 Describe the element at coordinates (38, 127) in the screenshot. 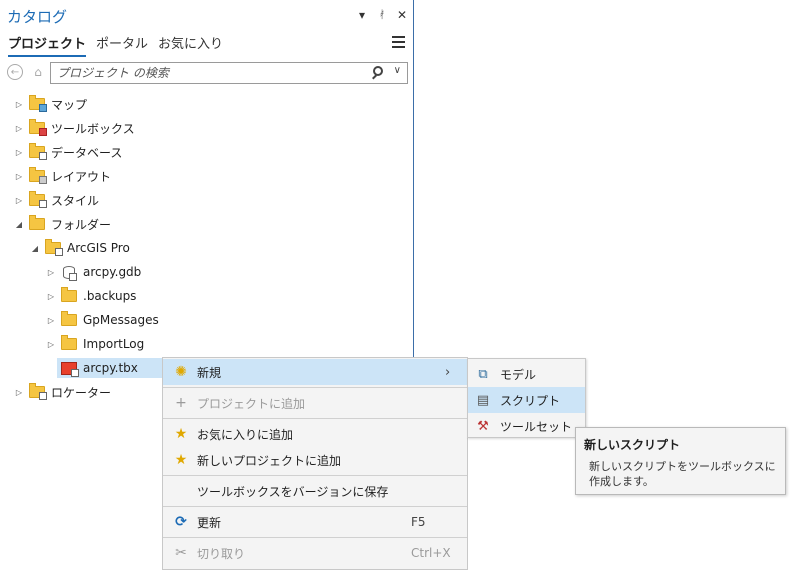

I see `toolbox-folder-icon` at that location.